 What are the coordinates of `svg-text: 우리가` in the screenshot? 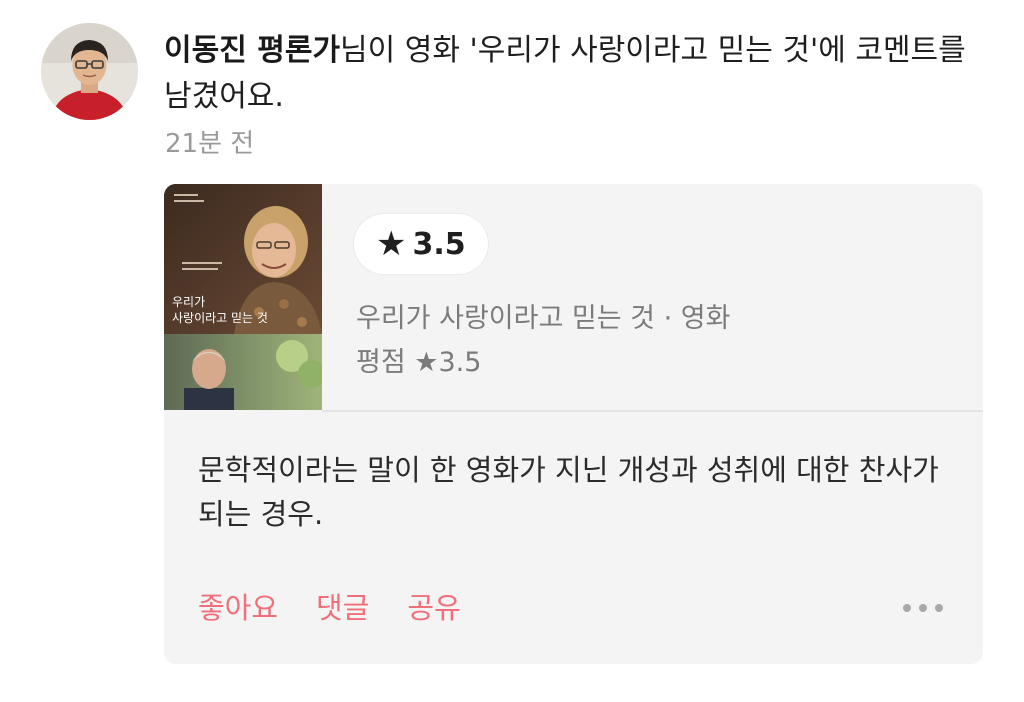 It's located at (188, 302).